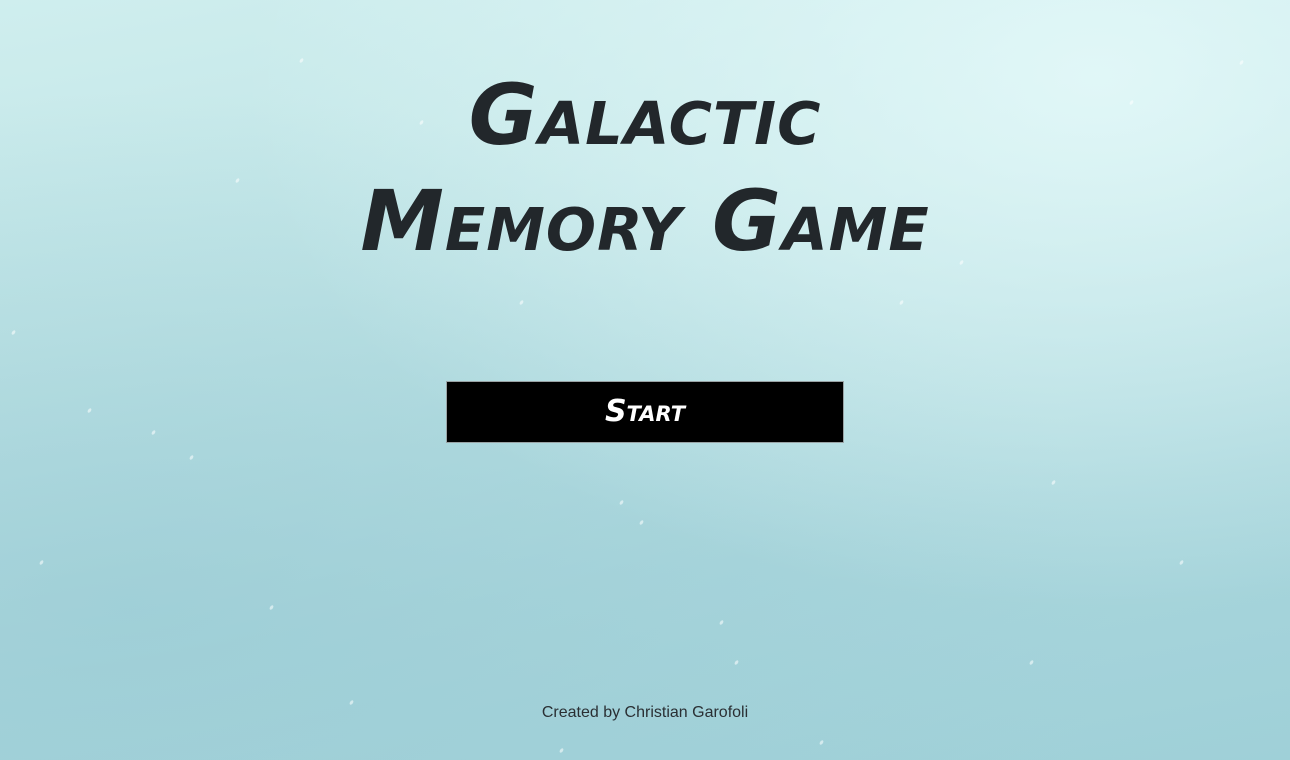 This screenshot has height=760, width=1290. Describe the element at coordinates (645, 412) in the screenshot. I see `start-button: Start` at that location.